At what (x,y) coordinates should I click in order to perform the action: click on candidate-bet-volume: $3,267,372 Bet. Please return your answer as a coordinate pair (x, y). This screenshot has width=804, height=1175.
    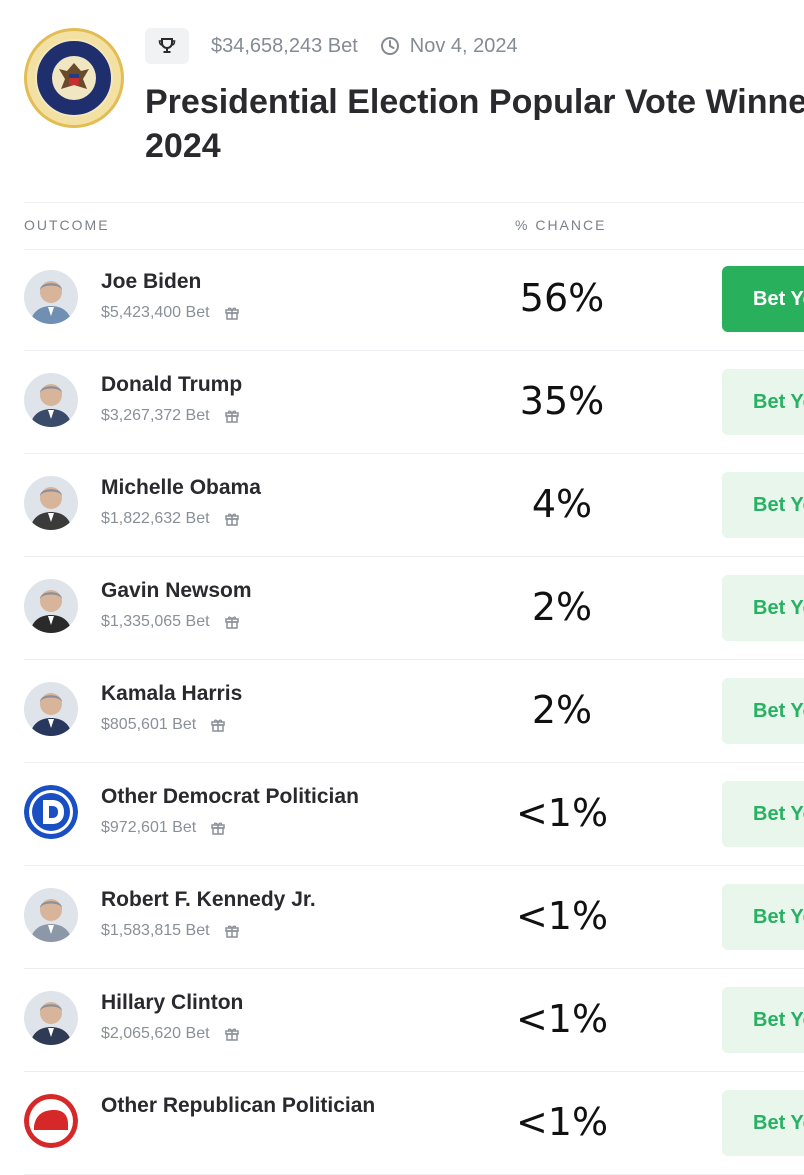
    Looking at the image, I should click on (170, 416).